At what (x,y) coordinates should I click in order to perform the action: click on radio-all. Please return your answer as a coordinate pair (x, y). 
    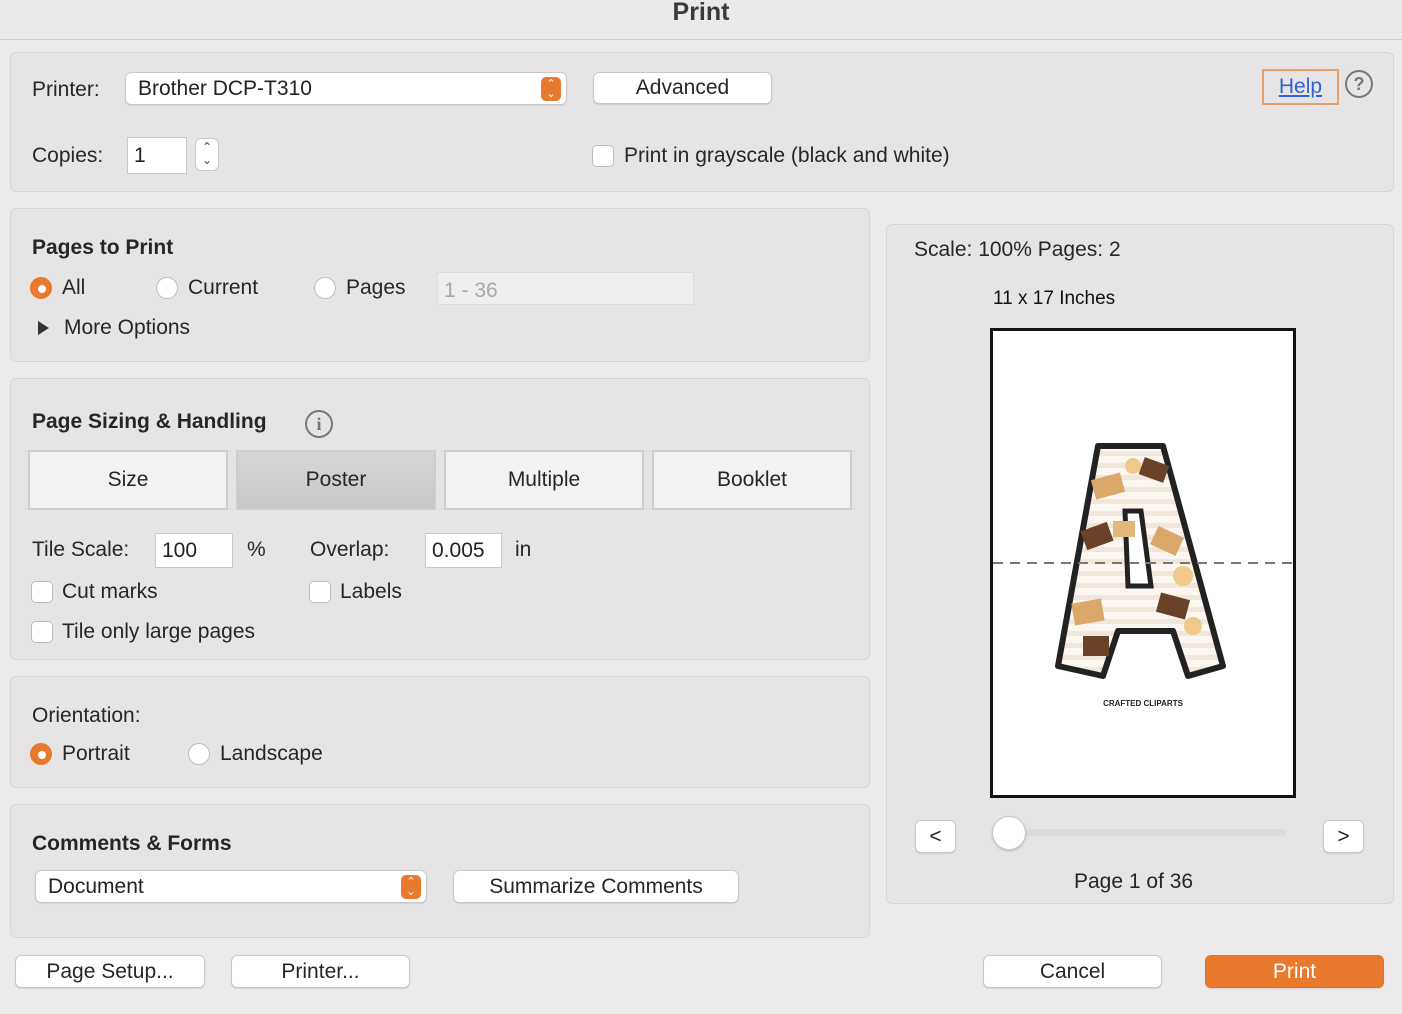
    Looking at the image, I should click on (41, 288).